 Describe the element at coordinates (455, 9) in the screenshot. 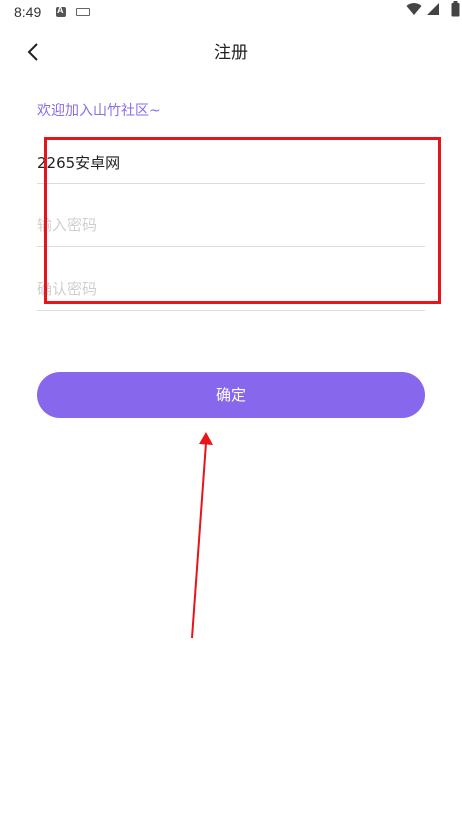

I see `battery-icon` at that location.